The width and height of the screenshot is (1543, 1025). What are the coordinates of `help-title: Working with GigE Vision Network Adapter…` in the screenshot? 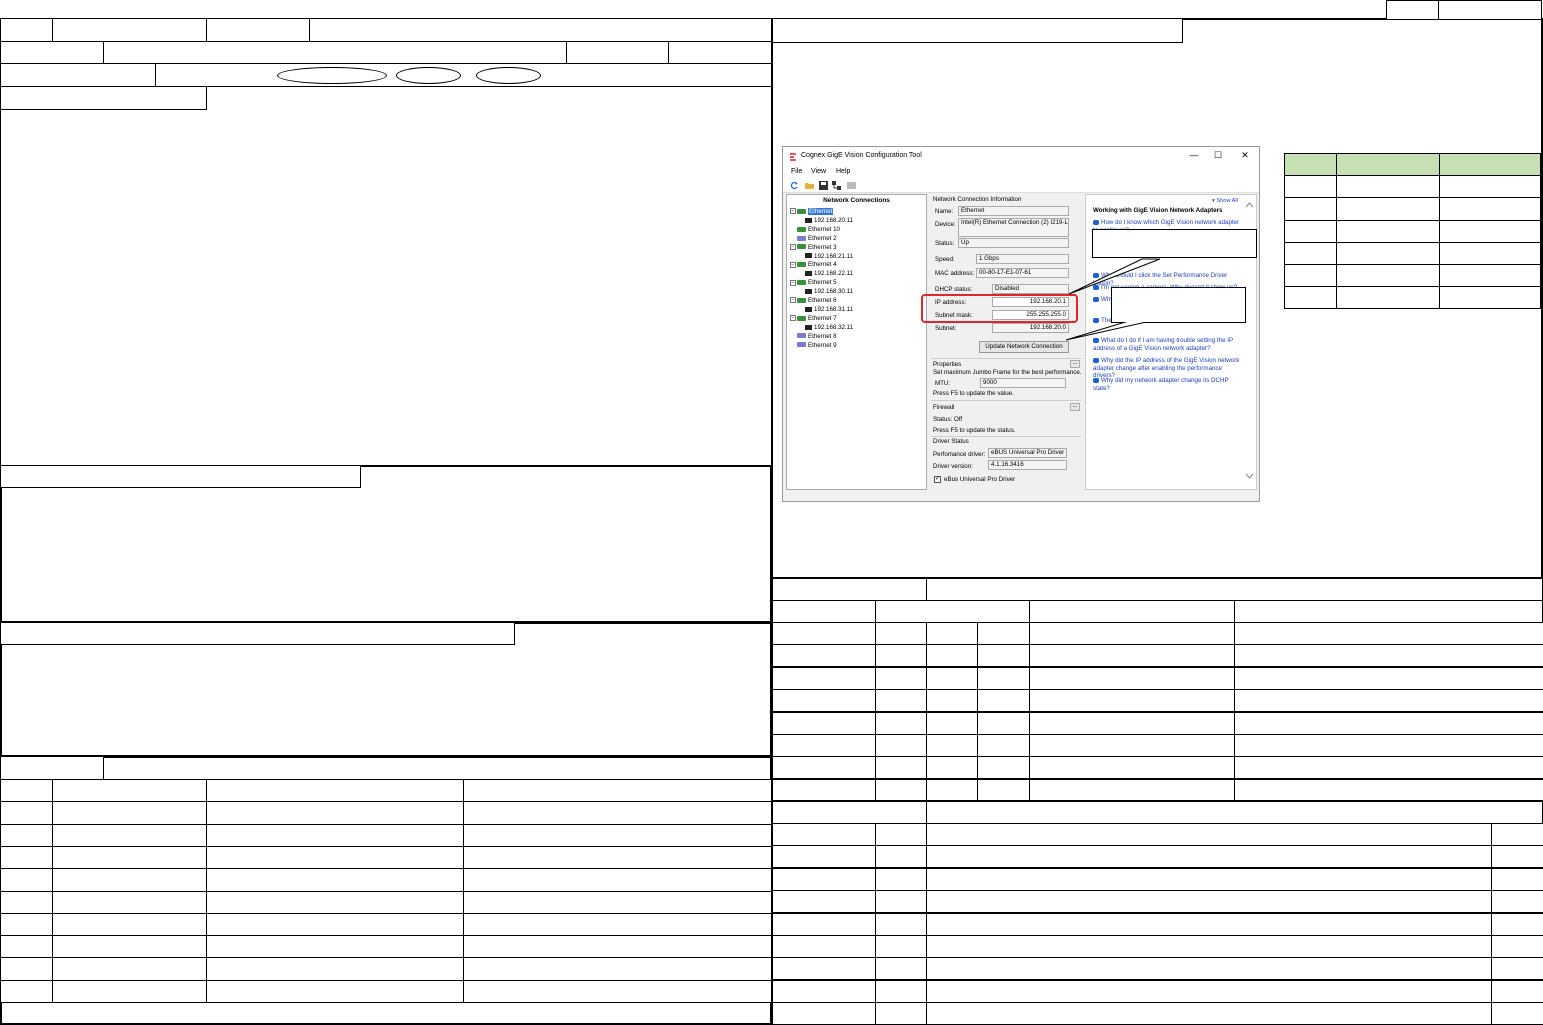 It's located at (1158, 210).